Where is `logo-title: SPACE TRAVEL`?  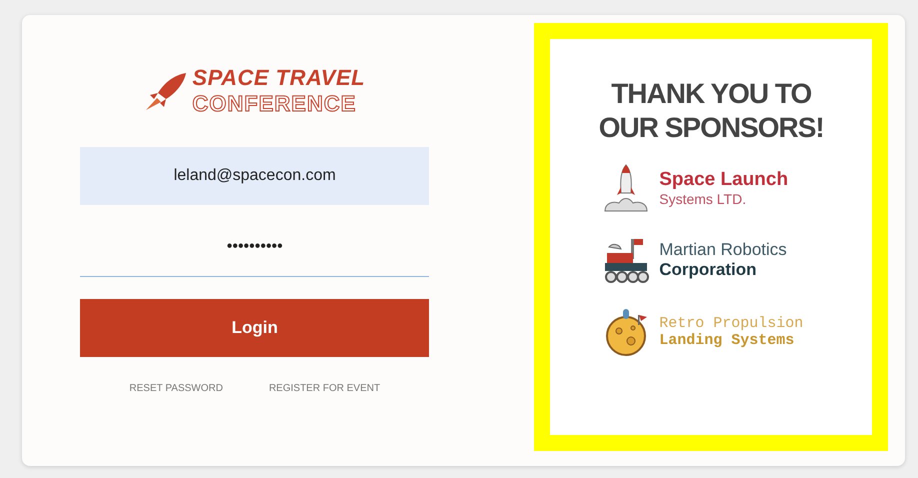 logo-title: SPACE TRAVEL is located at coordinates (279, 78).